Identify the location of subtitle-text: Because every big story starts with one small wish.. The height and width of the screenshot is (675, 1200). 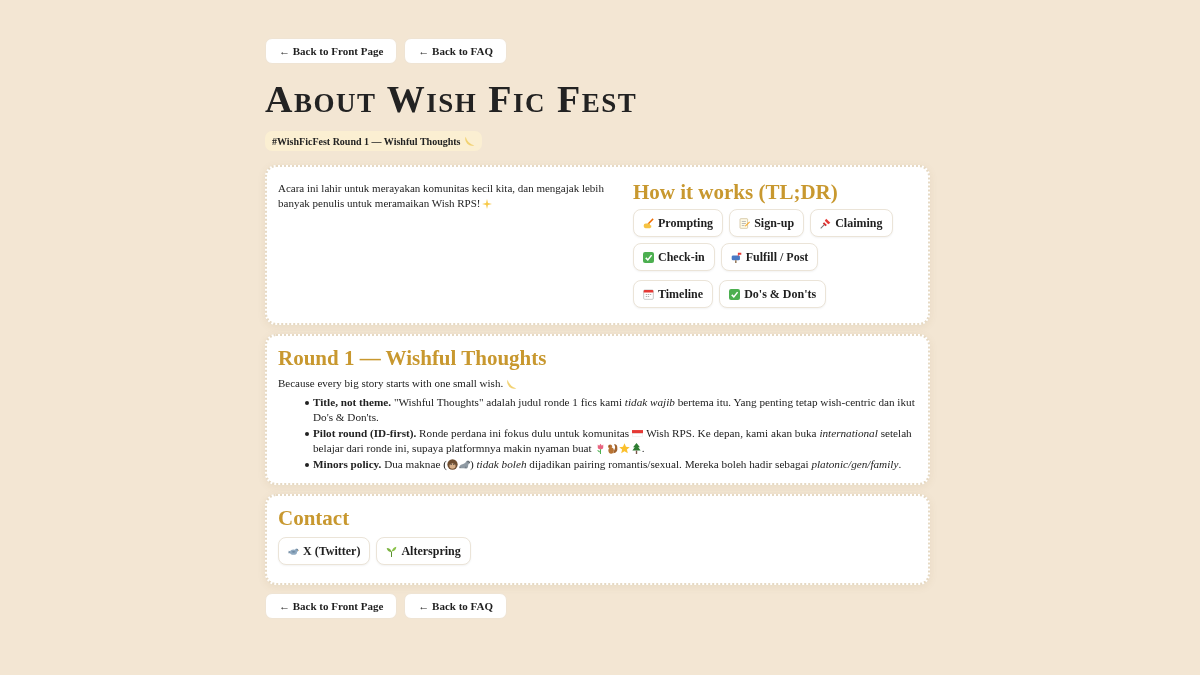
(391, 383).